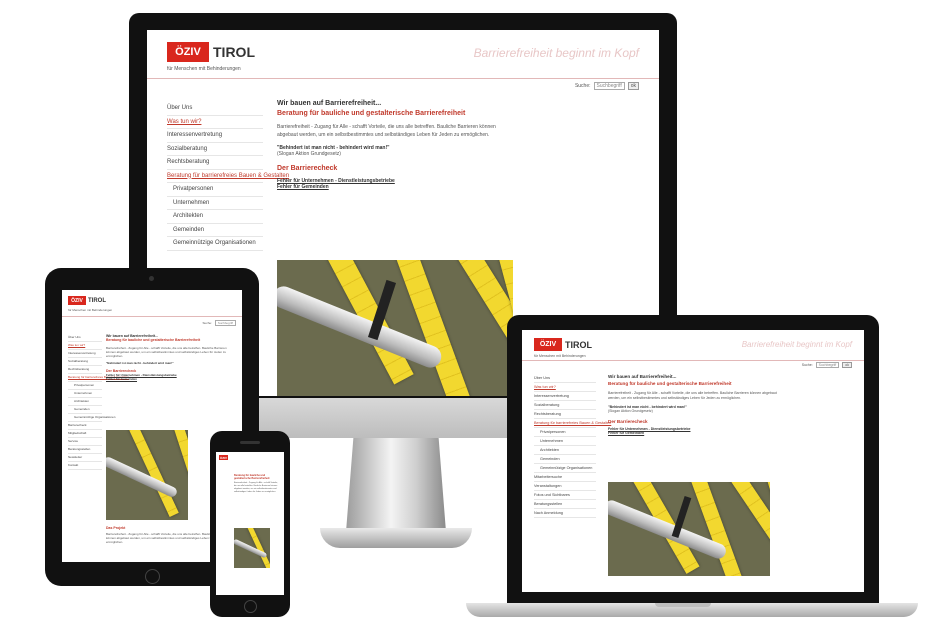  I want to click on laptop-logo-mark: ÖZIV, so click(548, 344).